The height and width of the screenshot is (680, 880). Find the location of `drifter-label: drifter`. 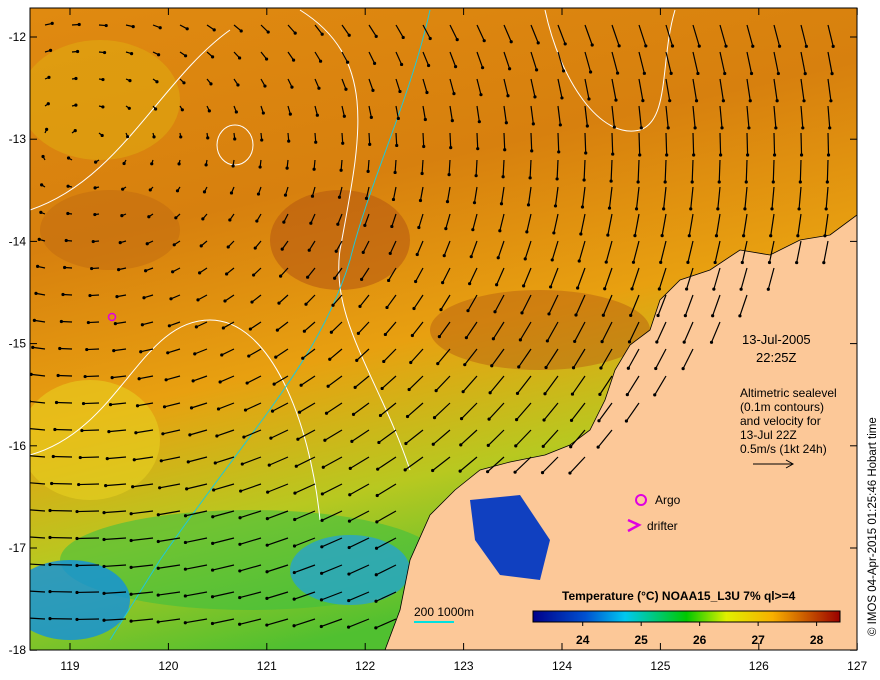

drifter-label: drifter is located at coordinates (662, 526).